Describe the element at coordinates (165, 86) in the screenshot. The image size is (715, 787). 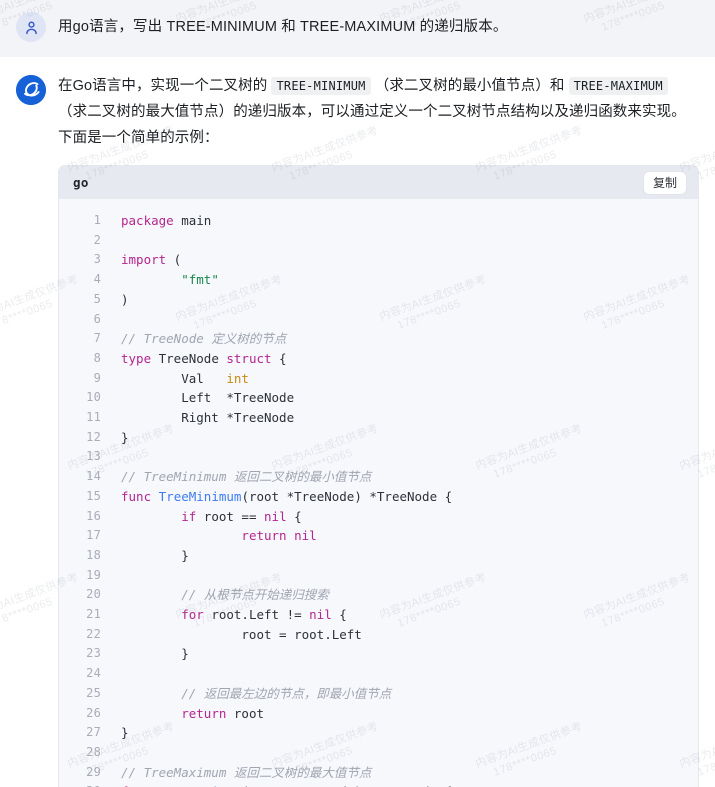
I see `paragraph-seg-1: 在Go语言中，实现一个二叉树的` at that location.